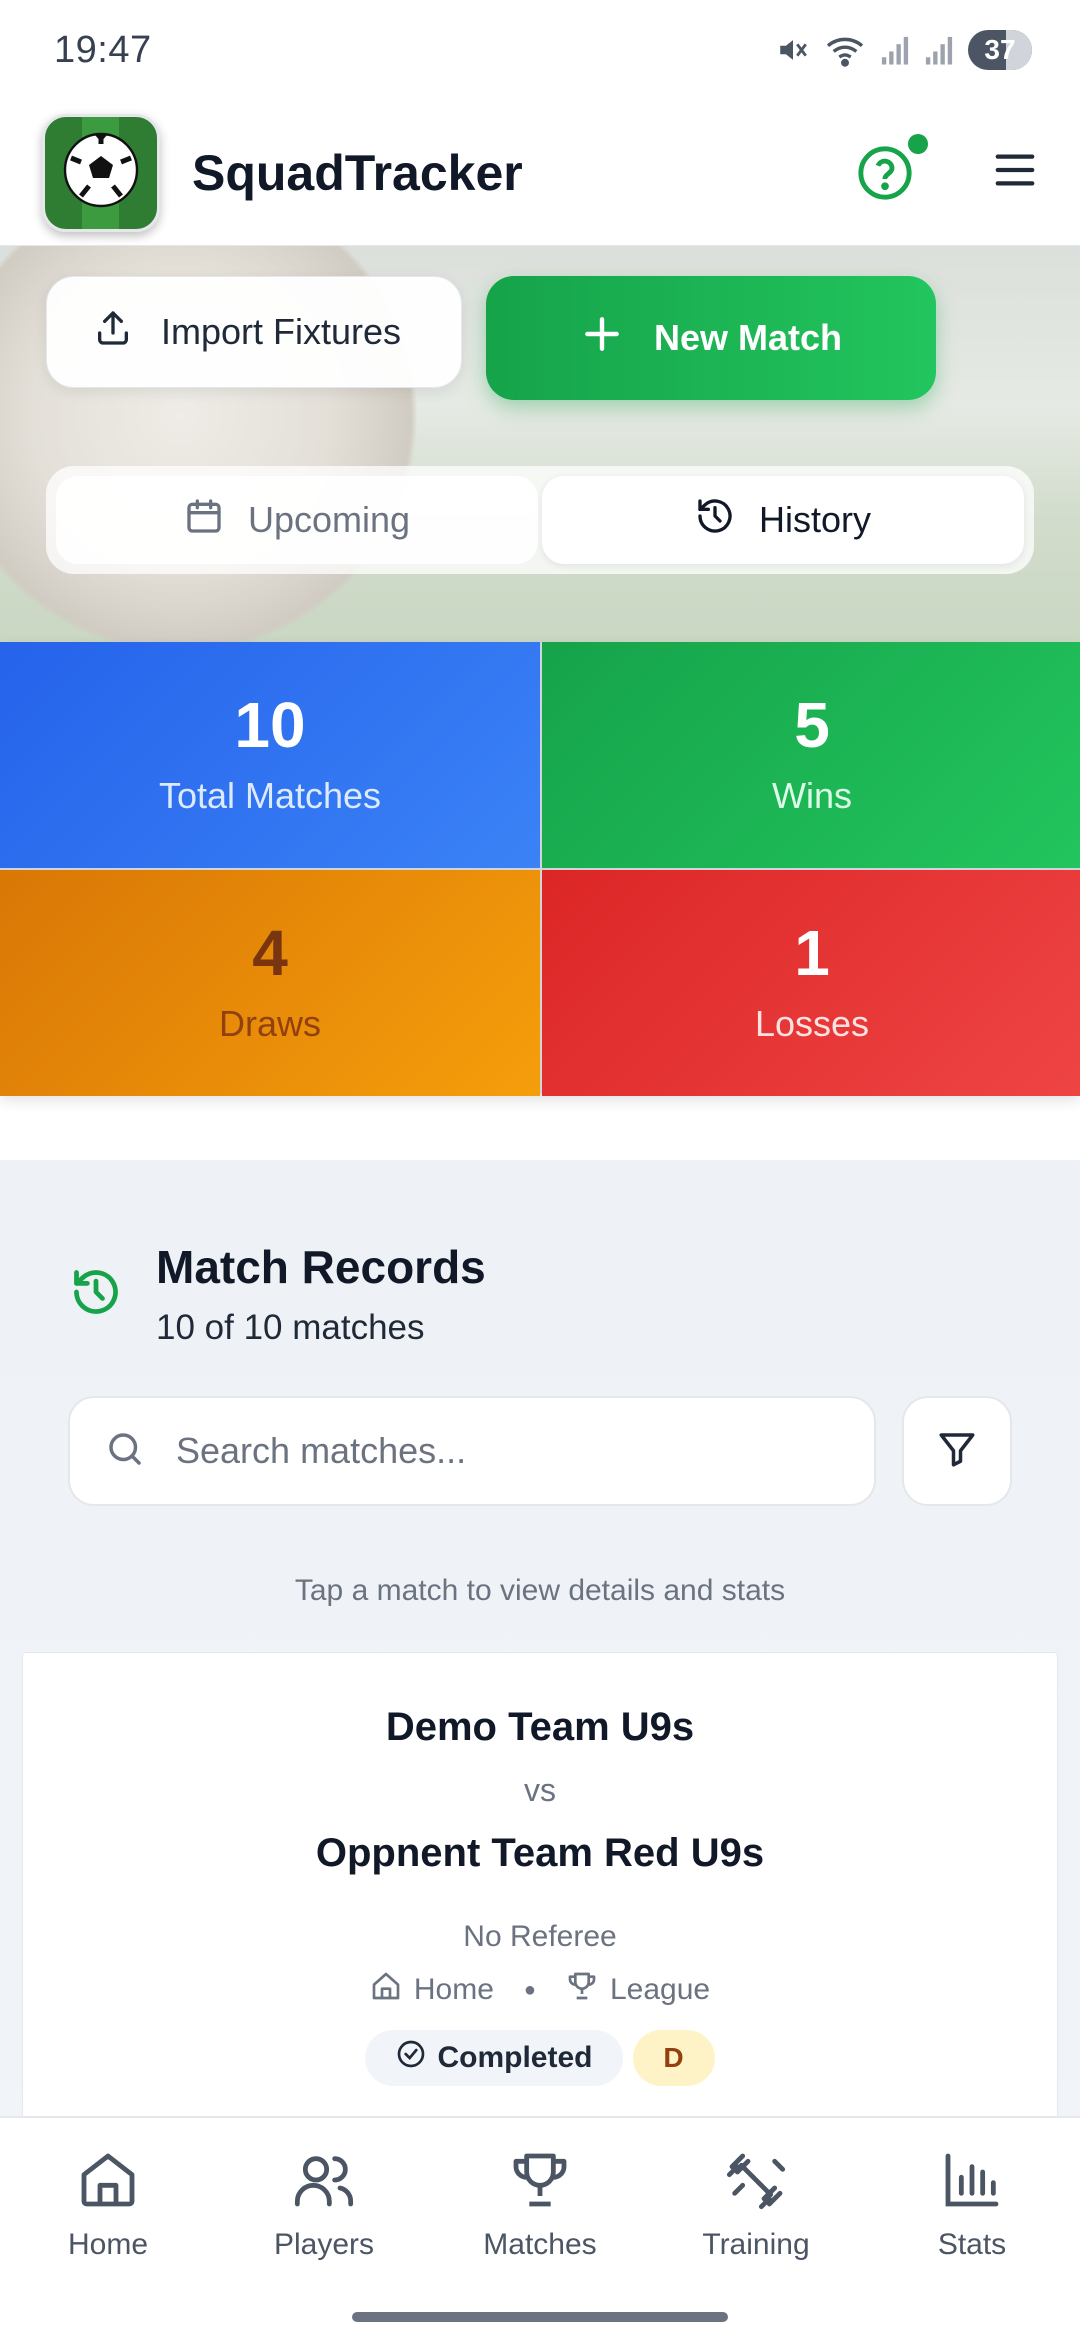  I want to click on search-input, so click(476, 1451).